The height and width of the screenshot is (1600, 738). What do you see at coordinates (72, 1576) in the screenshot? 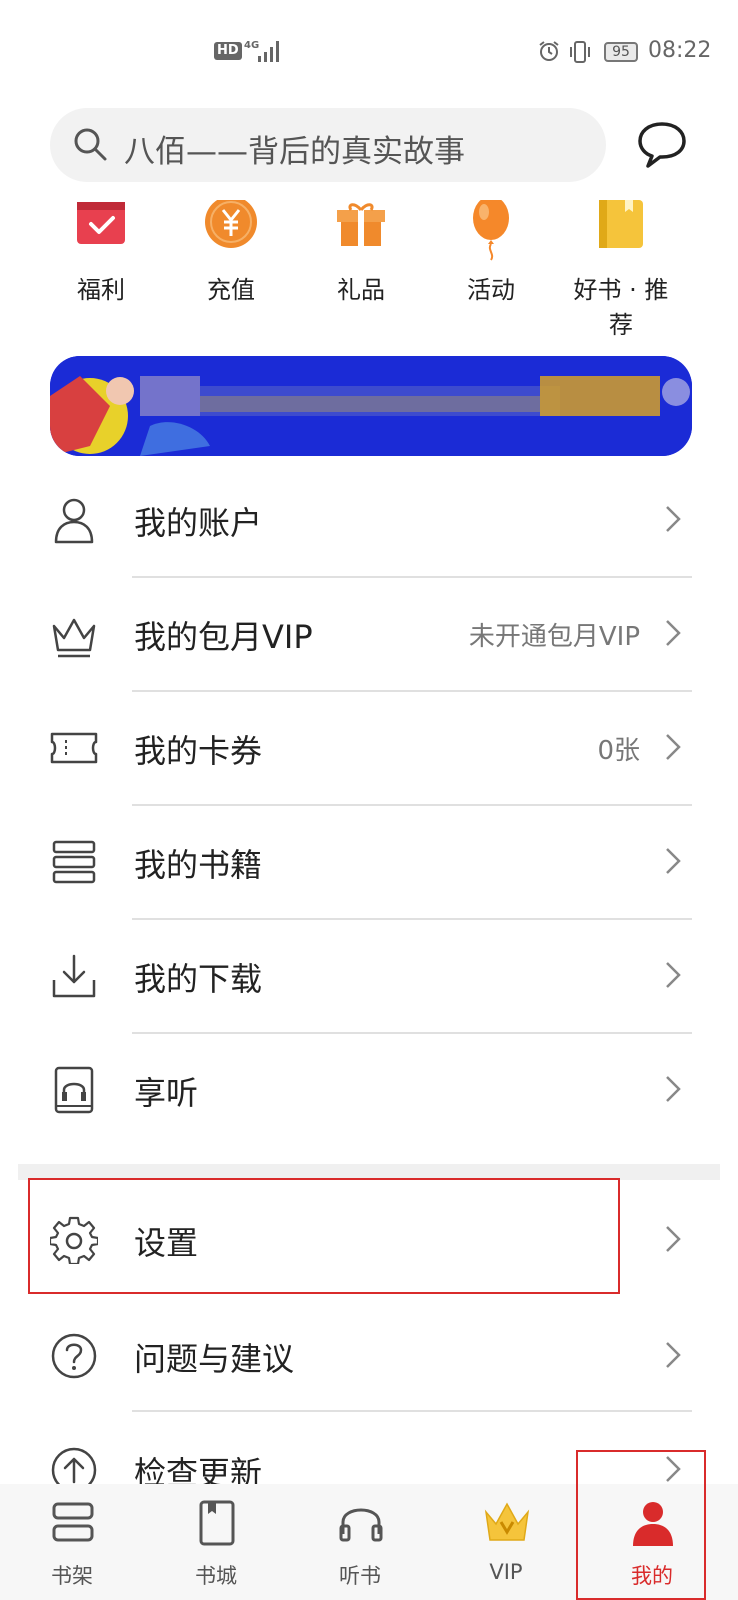
I see `tab-label: 书架` at bounding box center [72, 1576].